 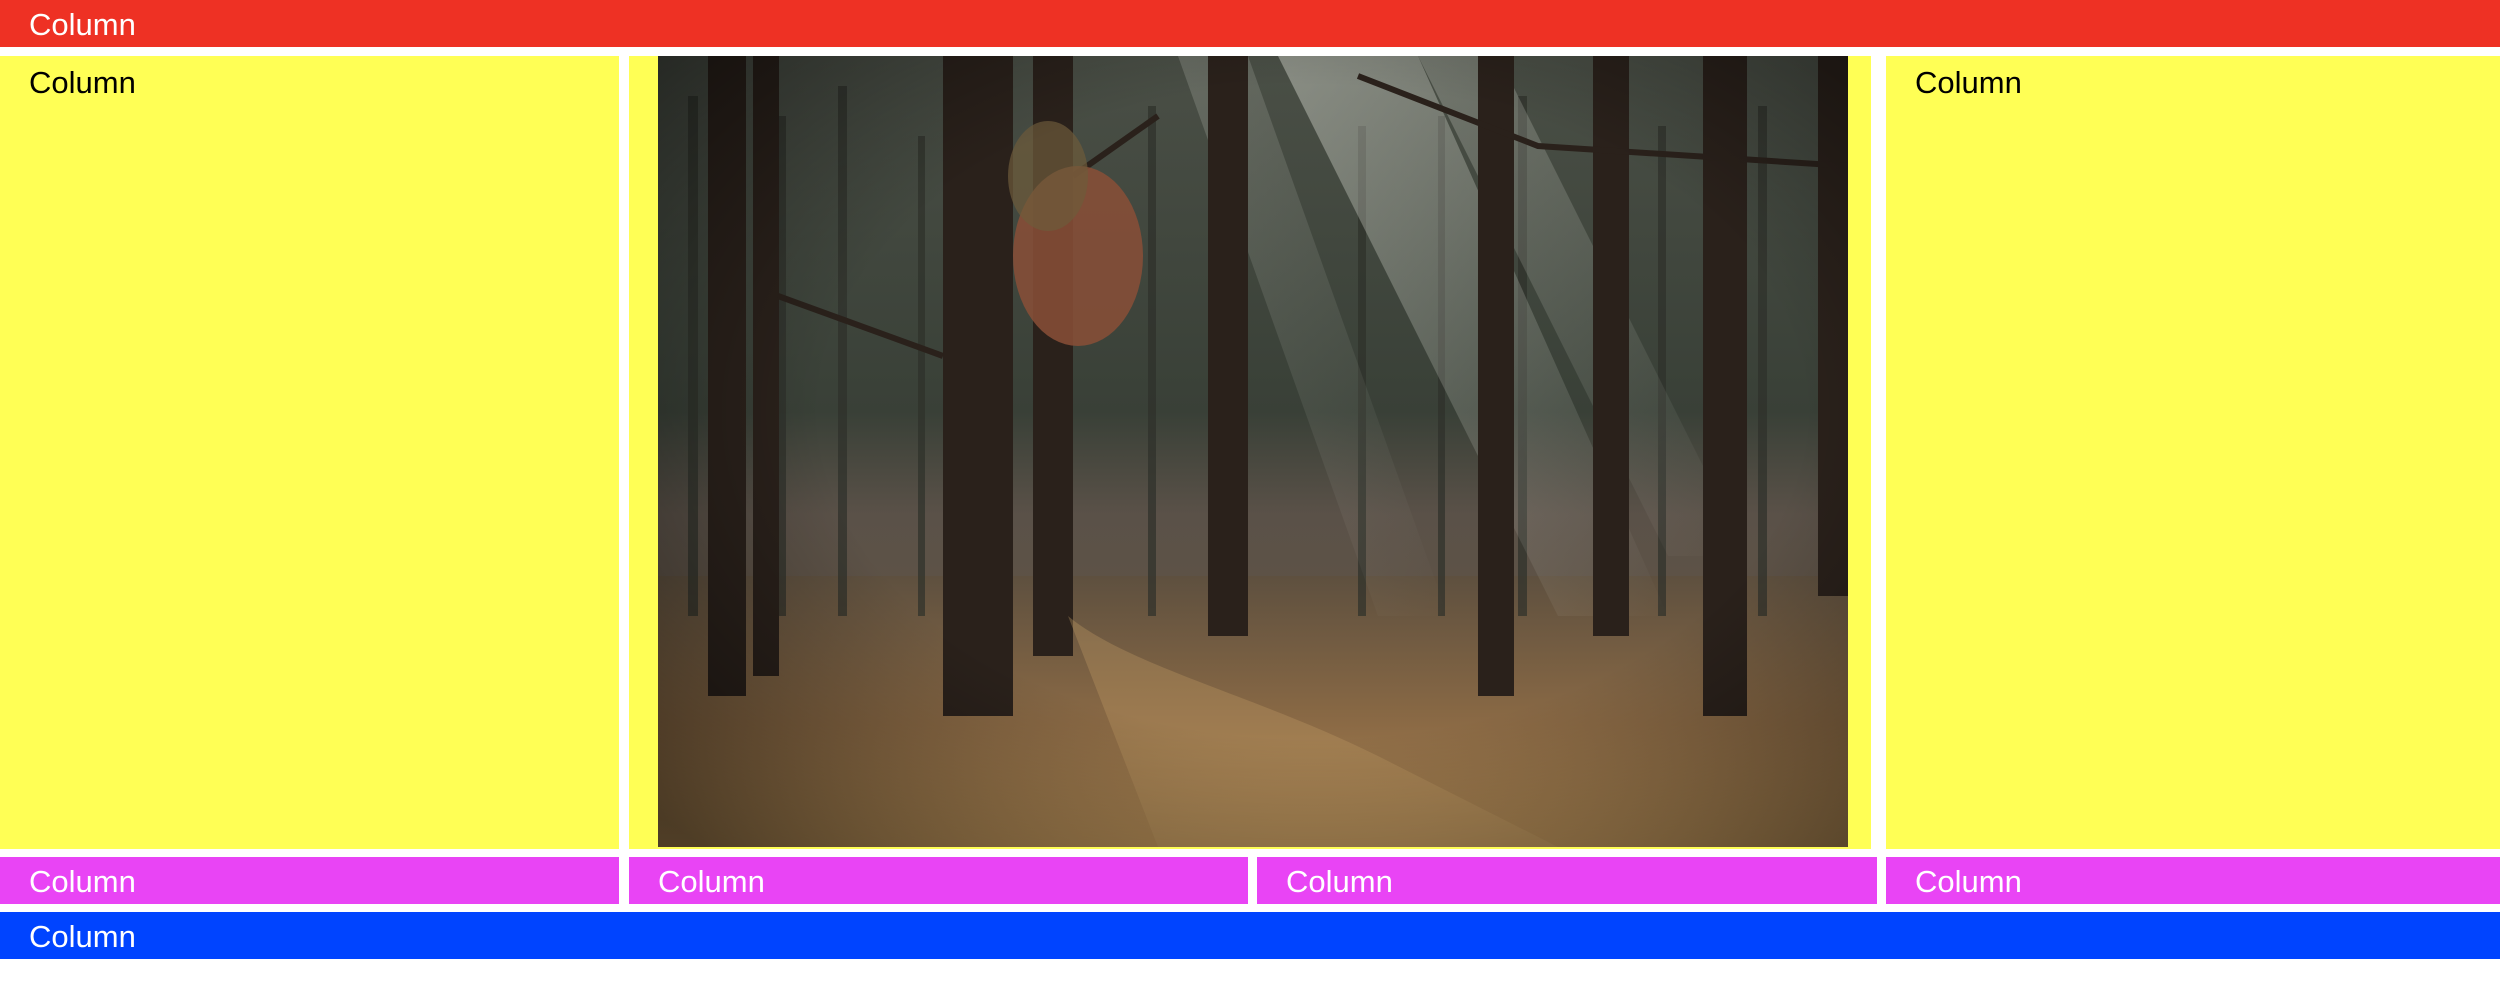 I want to click on row-column-4-label: Column, so click(x=1968, y=881).